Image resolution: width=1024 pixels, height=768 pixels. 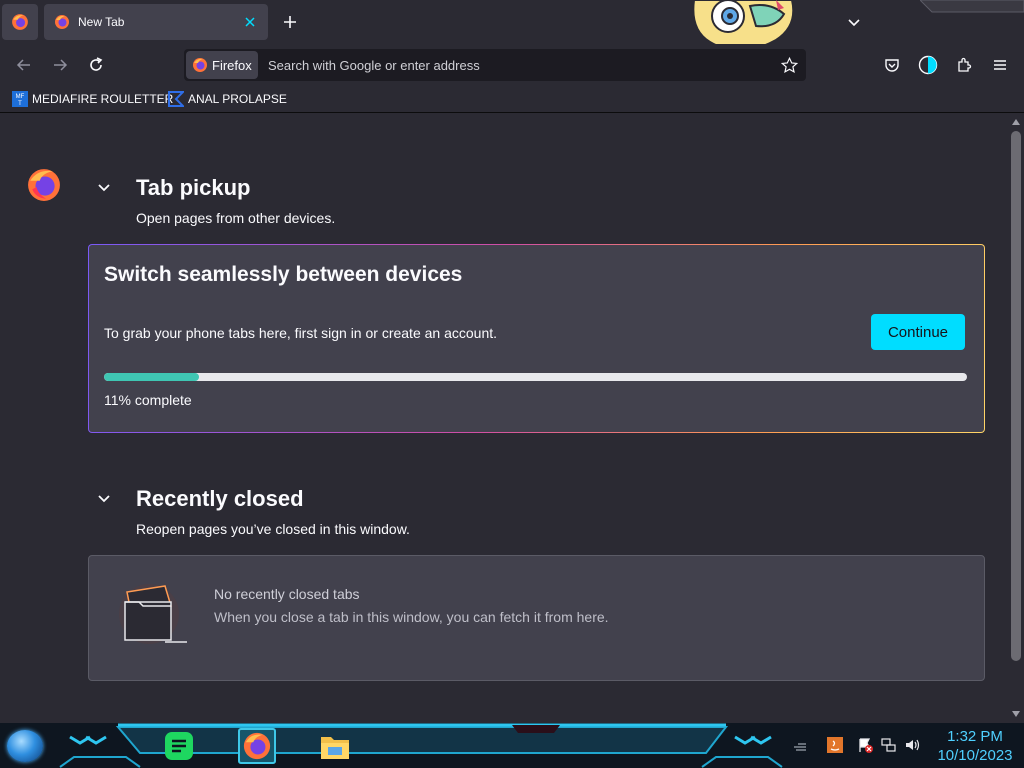 I want to click on system-clock: 1:32 PM 10/10/2023, so click(x=975, y=746).